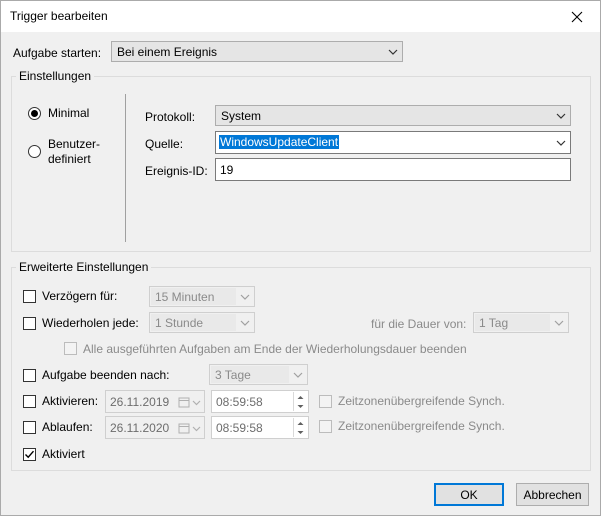  I want to click on protocol-select: System, so click(393, 115).